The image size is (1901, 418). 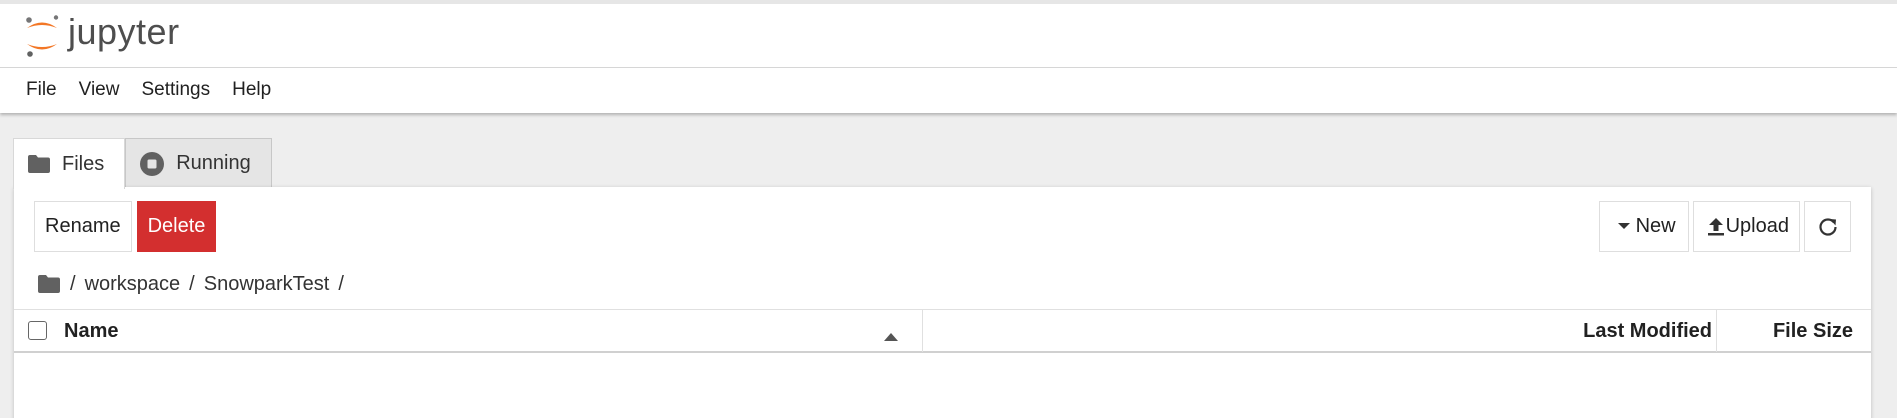 I want to click on select-all-checkbox, so click(x=37, y=330).